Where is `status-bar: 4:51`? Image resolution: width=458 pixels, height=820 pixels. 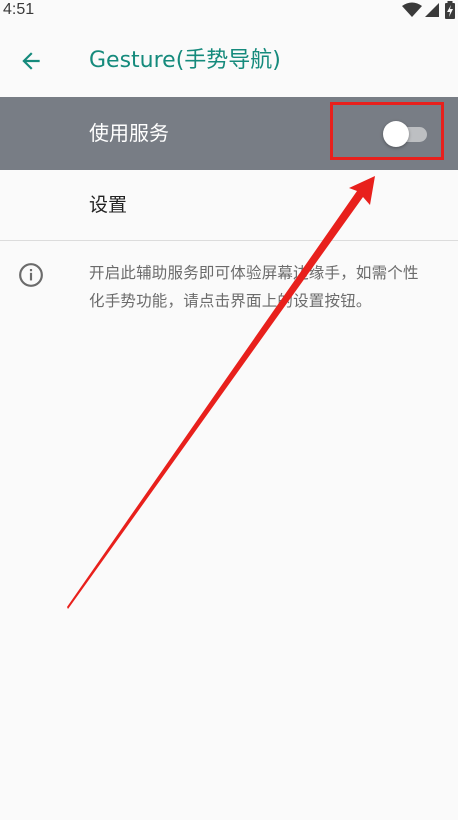
status-bar: 4:51 is located at coordinates (229, 12).